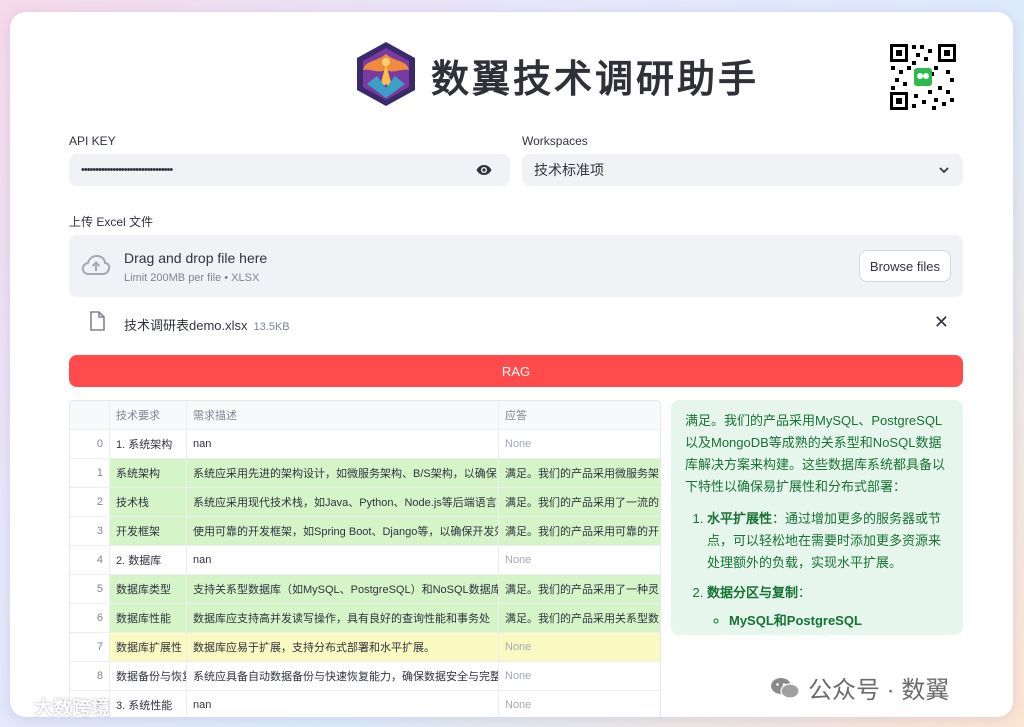 This screenshot has width=1024, height=727. What do you see at coordinates (941, 322) in the screenshot?
I see `remove-file-close-icon: ✕` at bounding box center [941, 322].